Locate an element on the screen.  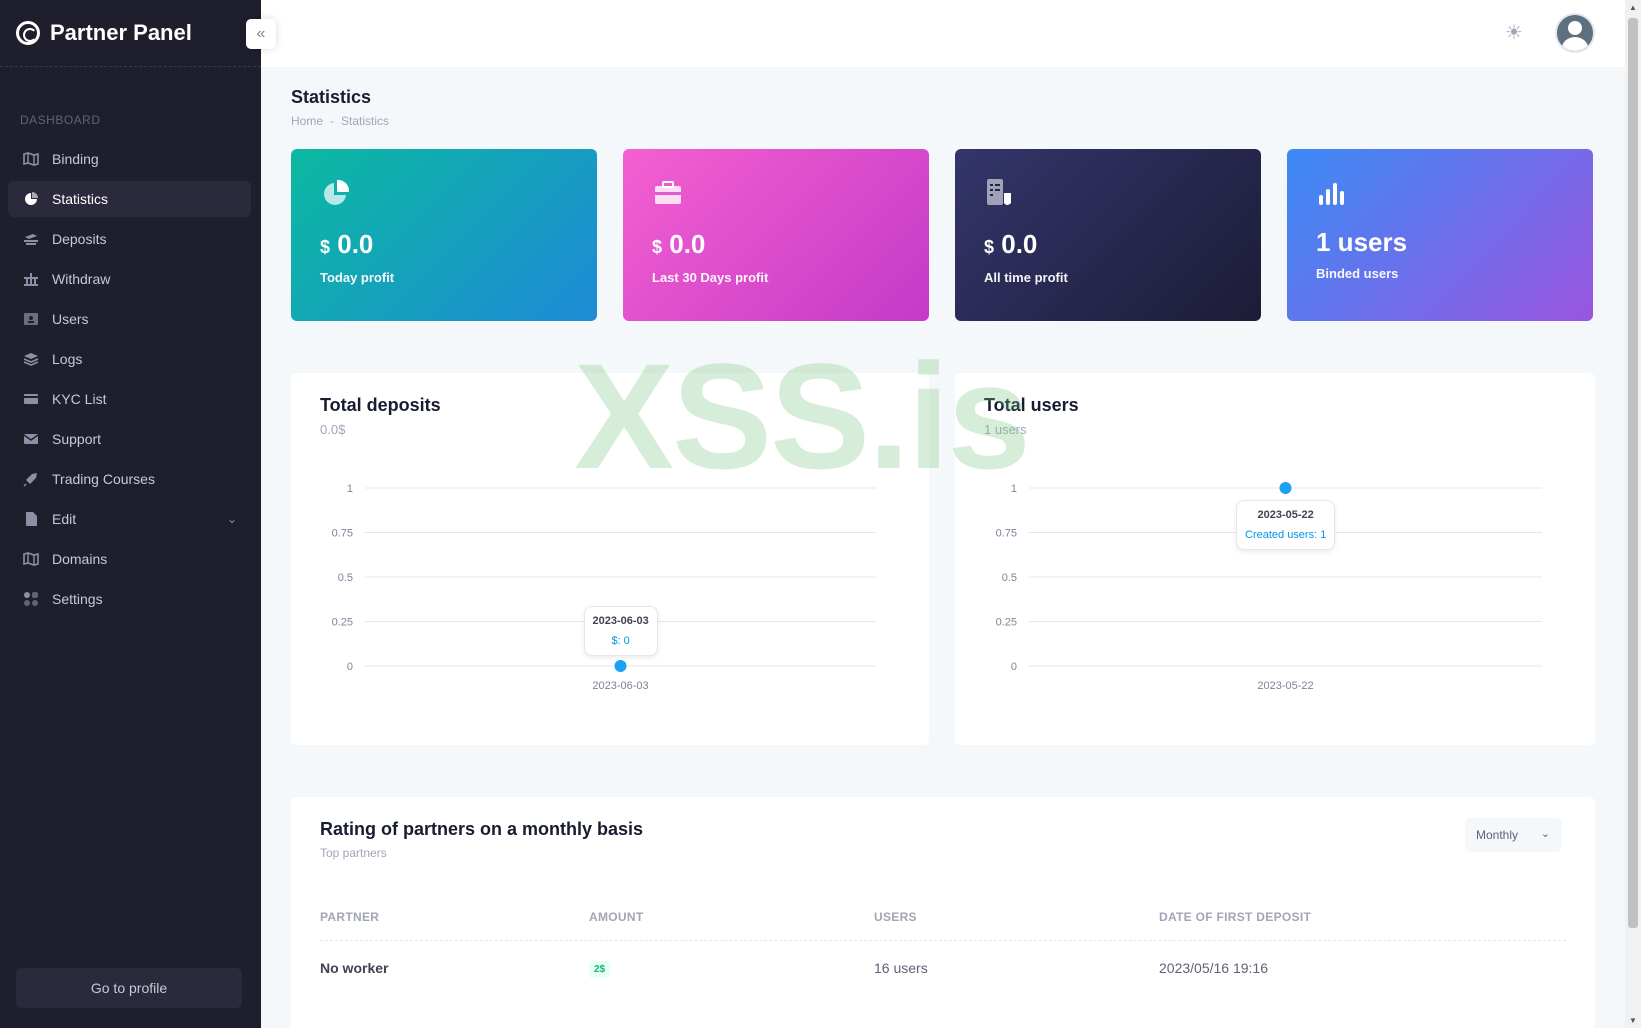
column-header: AMOUNT is located at coordinates (616, 917).